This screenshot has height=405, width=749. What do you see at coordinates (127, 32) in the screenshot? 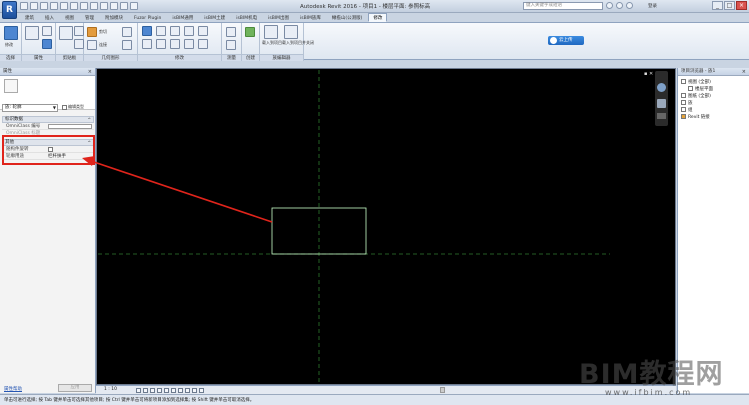
I see `split-face-icon` at bounding box center [127, 32].